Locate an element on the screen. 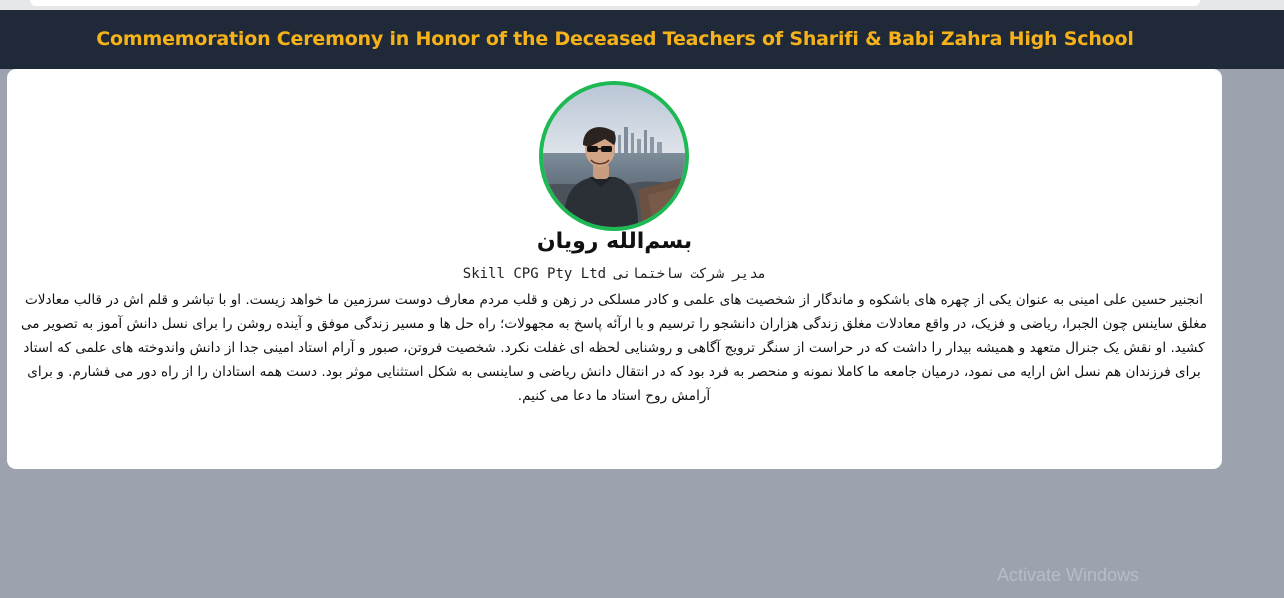  avatar is located at coordinates (614, 156).